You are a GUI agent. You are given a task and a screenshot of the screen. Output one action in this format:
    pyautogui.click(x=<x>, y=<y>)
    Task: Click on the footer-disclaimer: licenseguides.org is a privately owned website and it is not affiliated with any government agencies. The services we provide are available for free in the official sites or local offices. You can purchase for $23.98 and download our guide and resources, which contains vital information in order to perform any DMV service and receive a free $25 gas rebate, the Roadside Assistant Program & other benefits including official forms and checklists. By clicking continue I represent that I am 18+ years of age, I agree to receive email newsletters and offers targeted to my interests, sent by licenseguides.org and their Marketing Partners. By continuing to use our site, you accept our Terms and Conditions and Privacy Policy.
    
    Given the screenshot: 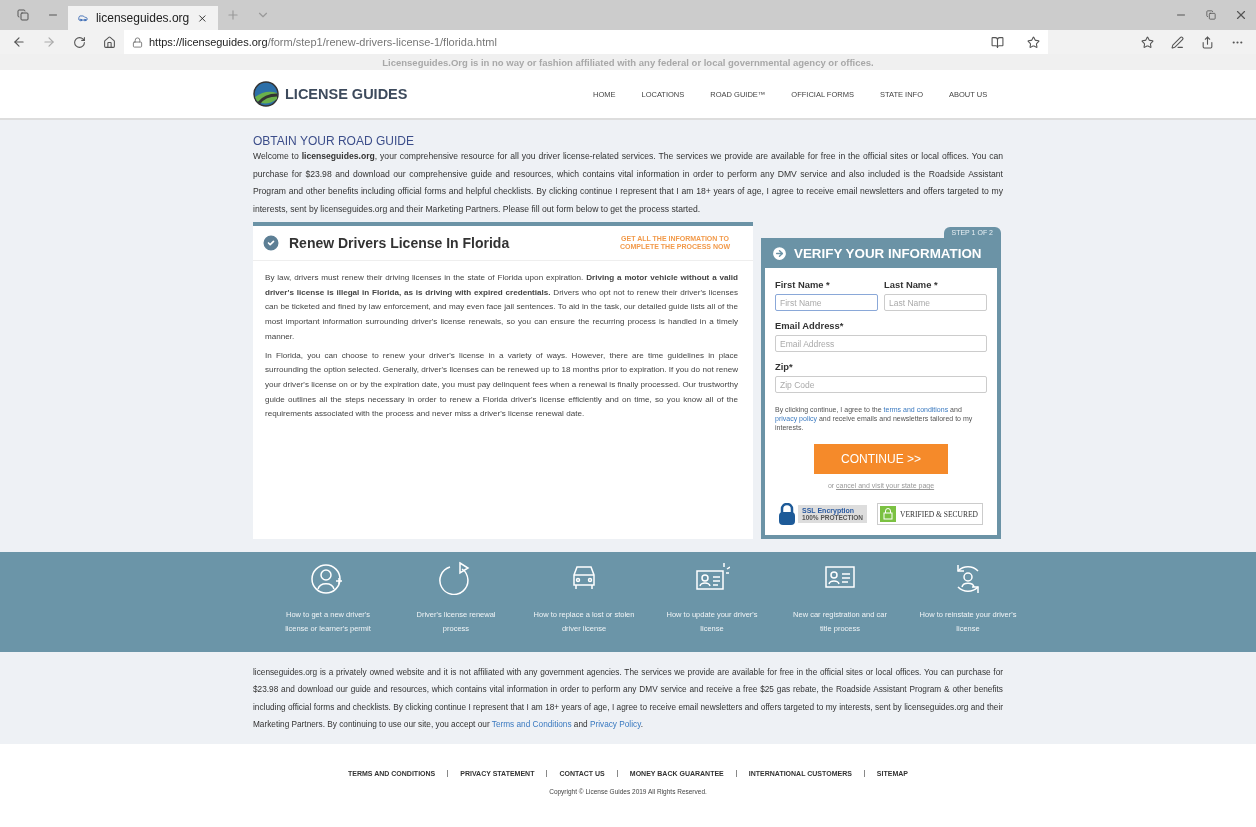 What is the action you would take?
    pyautogui.click(x=628, y=698)
    